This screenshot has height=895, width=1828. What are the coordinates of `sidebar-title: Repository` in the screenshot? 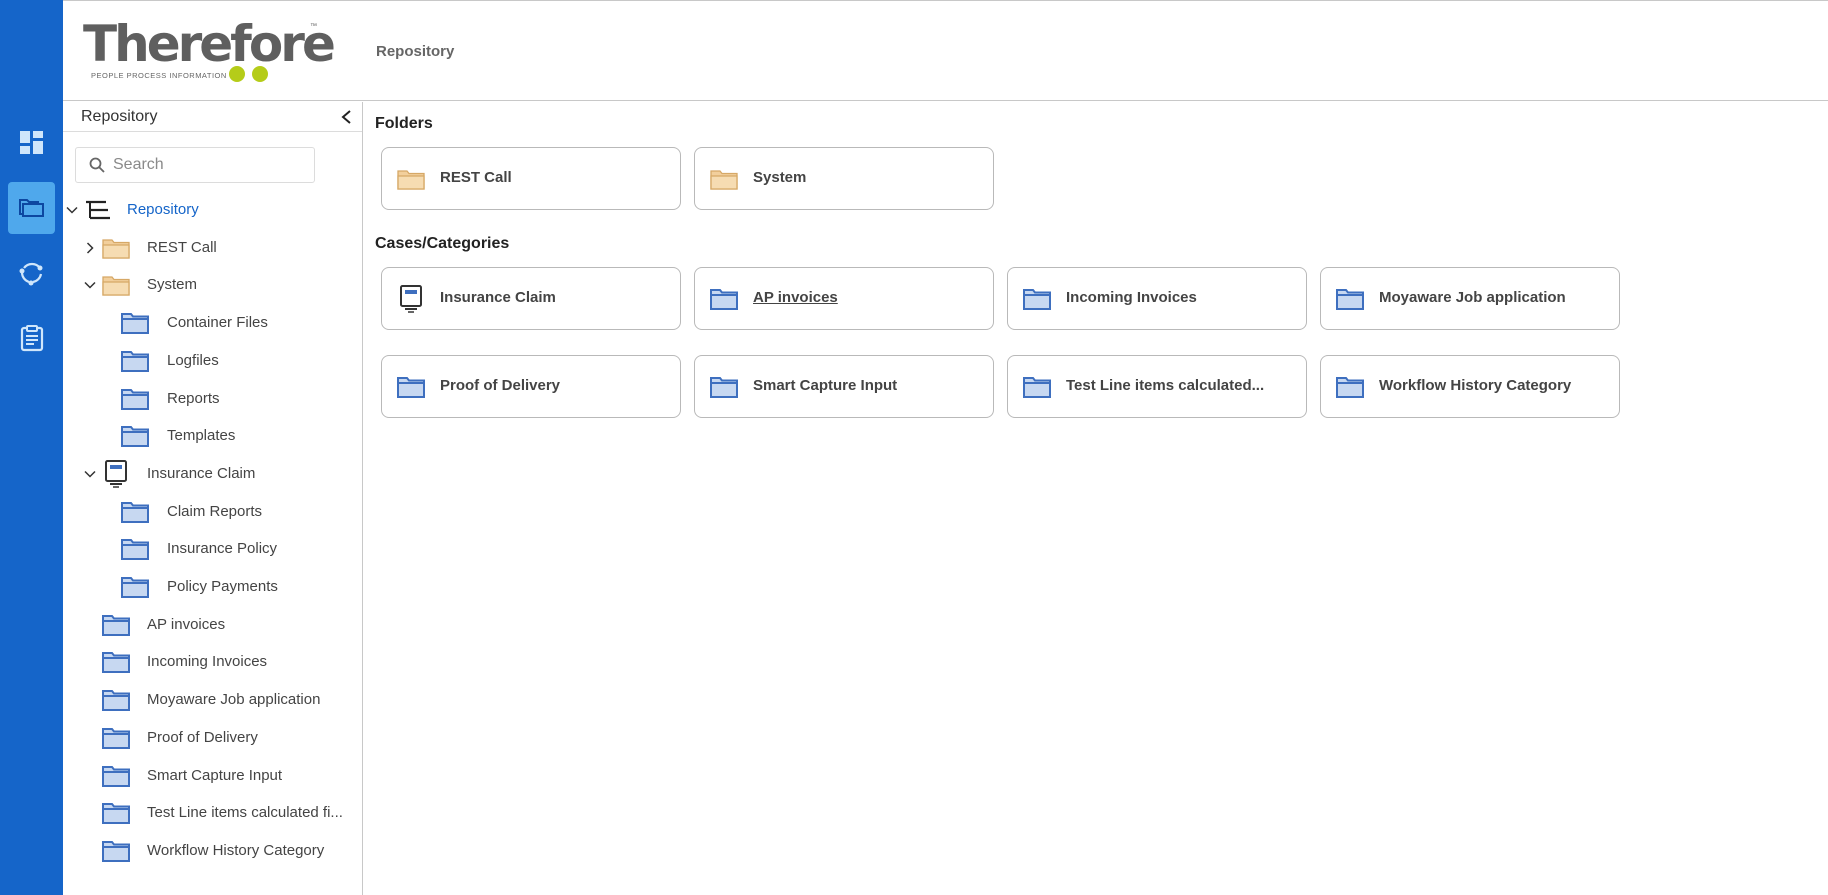 It's located at (119, 116).